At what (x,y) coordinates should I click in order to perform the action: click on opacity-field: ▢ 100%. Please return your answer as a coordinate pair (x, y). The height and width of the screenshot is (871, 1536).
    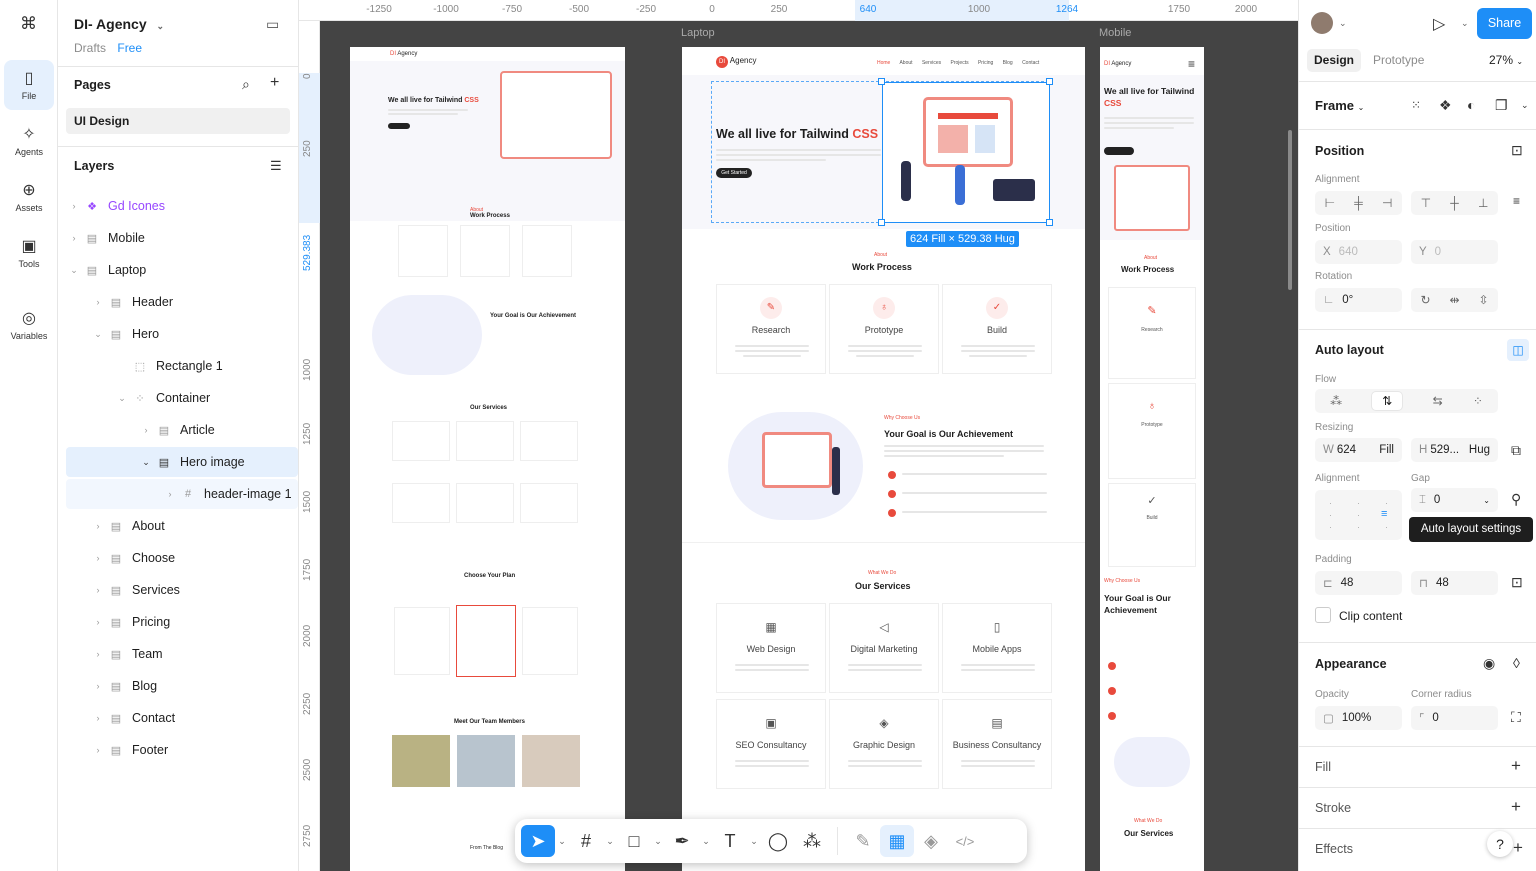
    Looking at the image, I should click on (1358, 718).